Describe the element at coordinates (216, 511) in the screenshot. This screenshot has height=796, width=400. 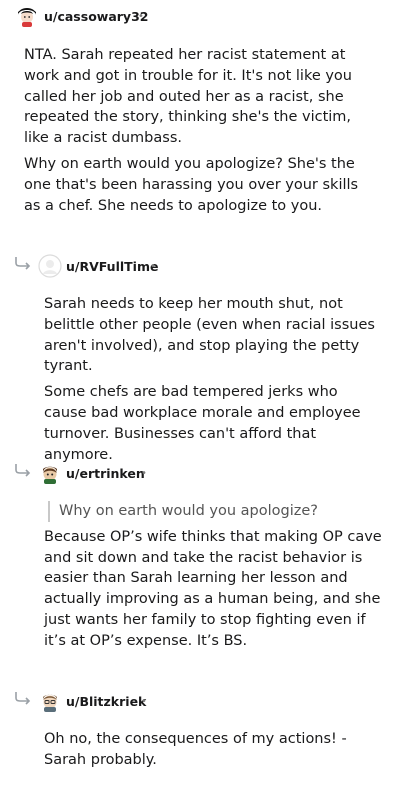
I see `blockquote: Why on earth would you apologize?` at that location.